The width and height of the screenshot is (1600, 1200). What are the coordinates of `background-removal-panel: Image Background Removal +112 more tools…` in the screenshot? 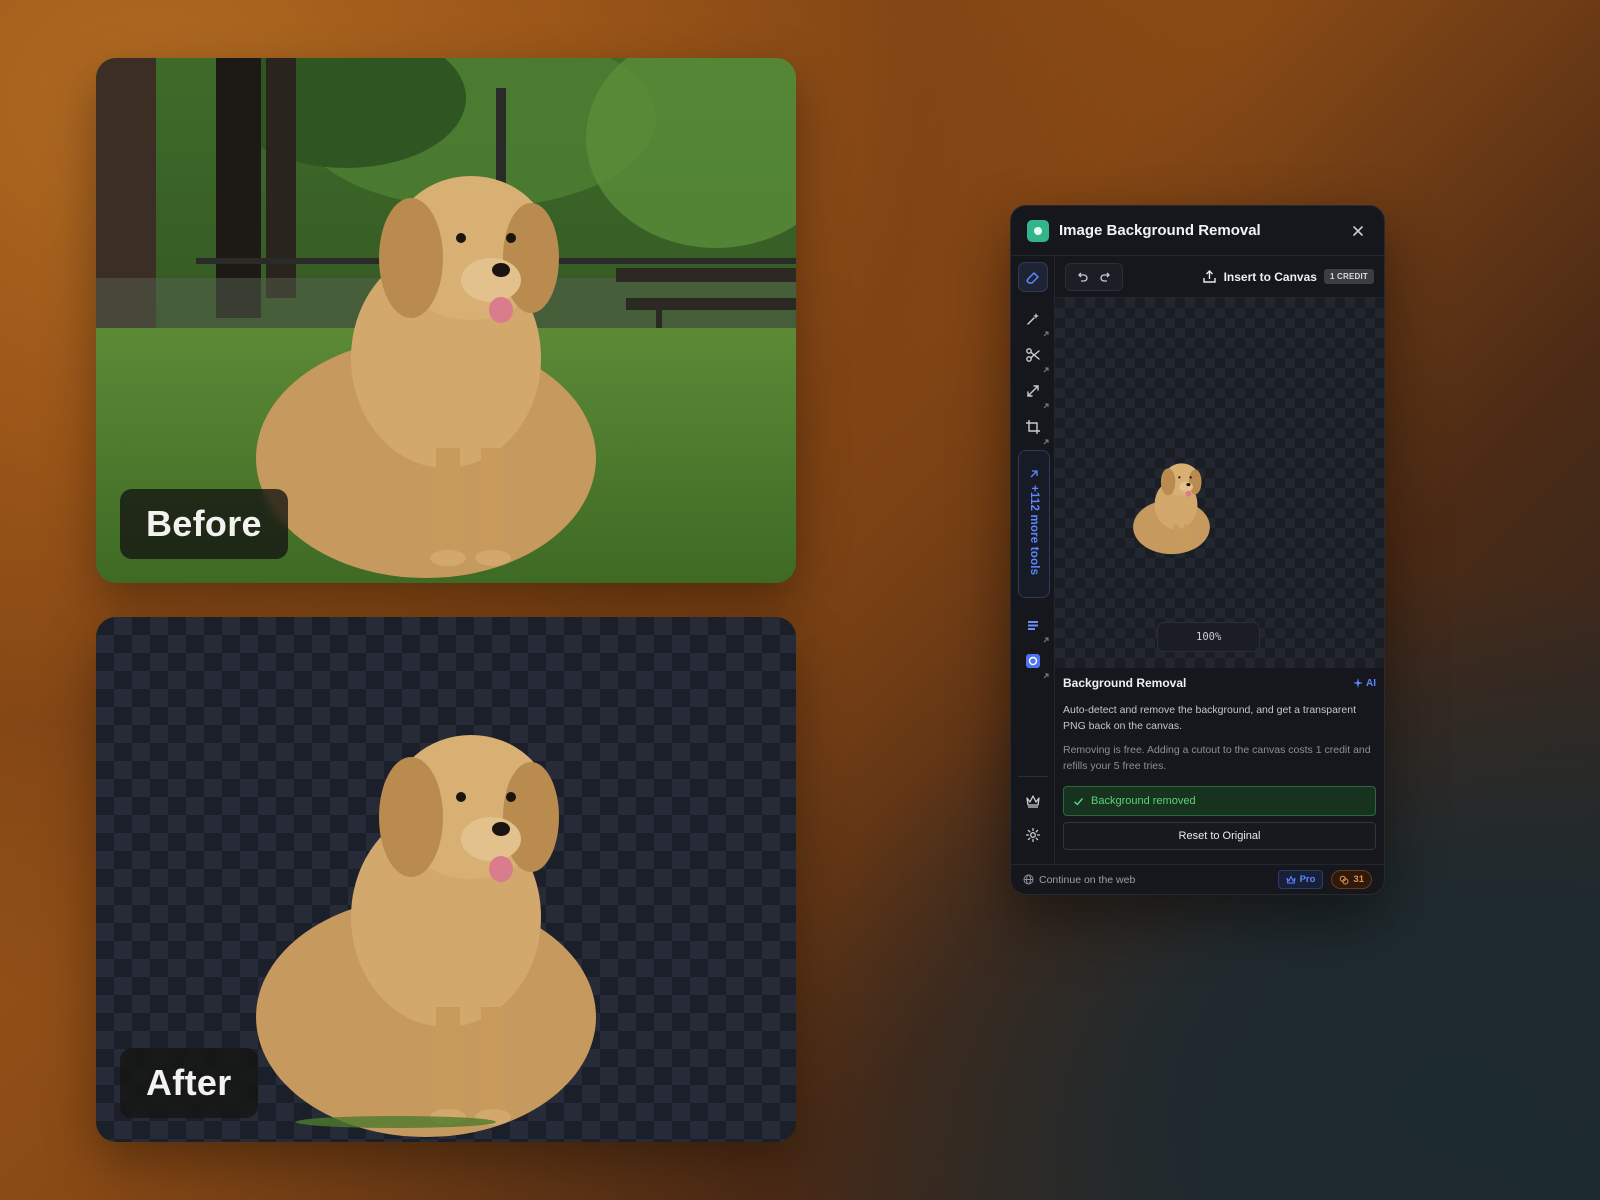 It's located at (1197, 550).